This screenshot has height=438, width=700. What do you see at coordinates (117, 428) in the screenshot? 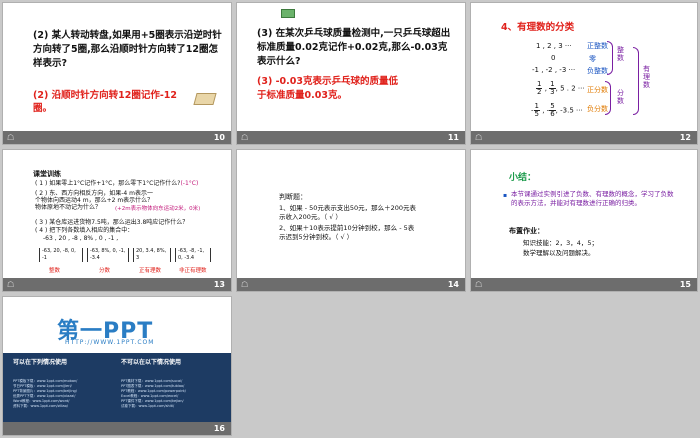
I see `slide-footer-strip: 16` at bounding box center [117, 428].